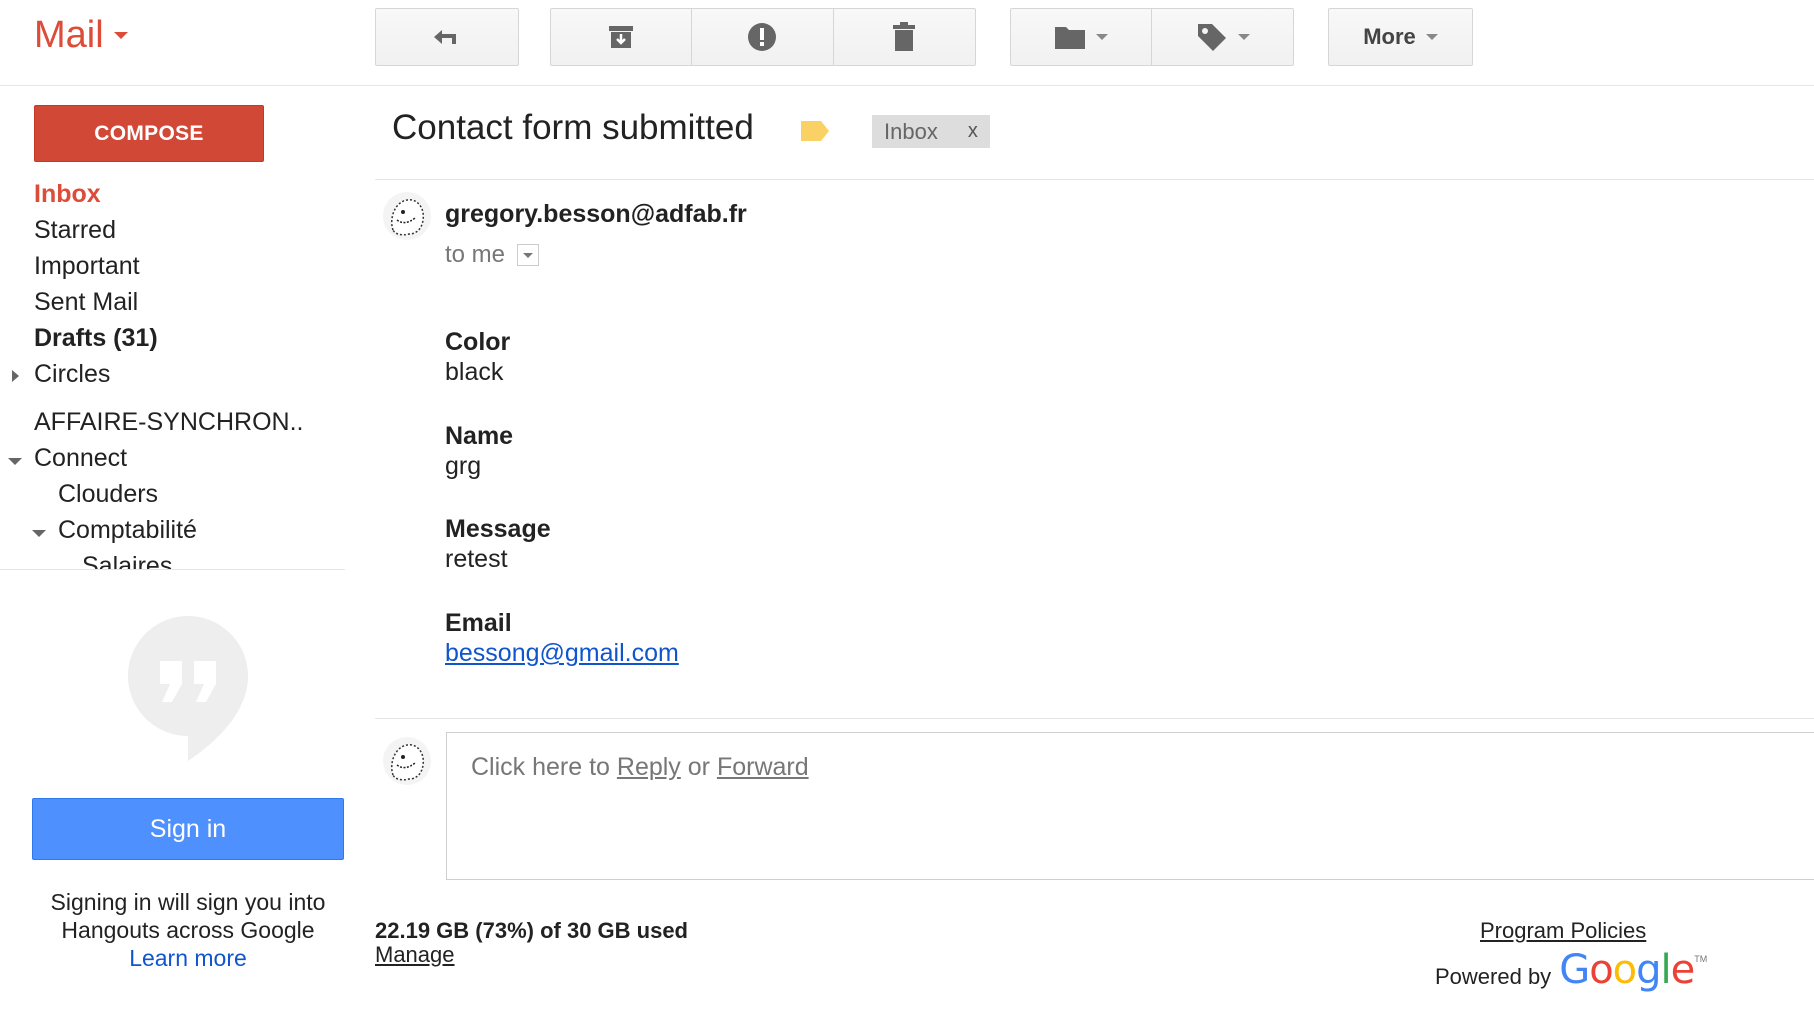 The height and width of the screenshot is (1034, 1814). I want to click on sender-email: gregory.besson@adfab.fr, so click(596, 214).